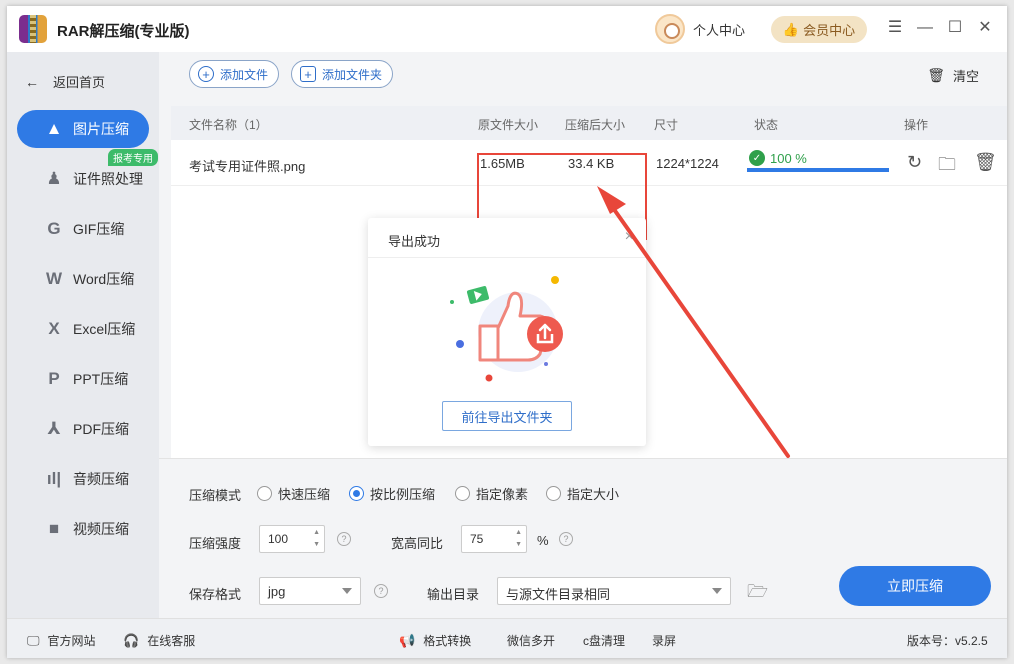 This screenshot has height=664, width=1014. What do you see at coordinates (407, 640) in the screenshot?
I see `megaphone-icon: 📢` at bounding box center [407, 640].